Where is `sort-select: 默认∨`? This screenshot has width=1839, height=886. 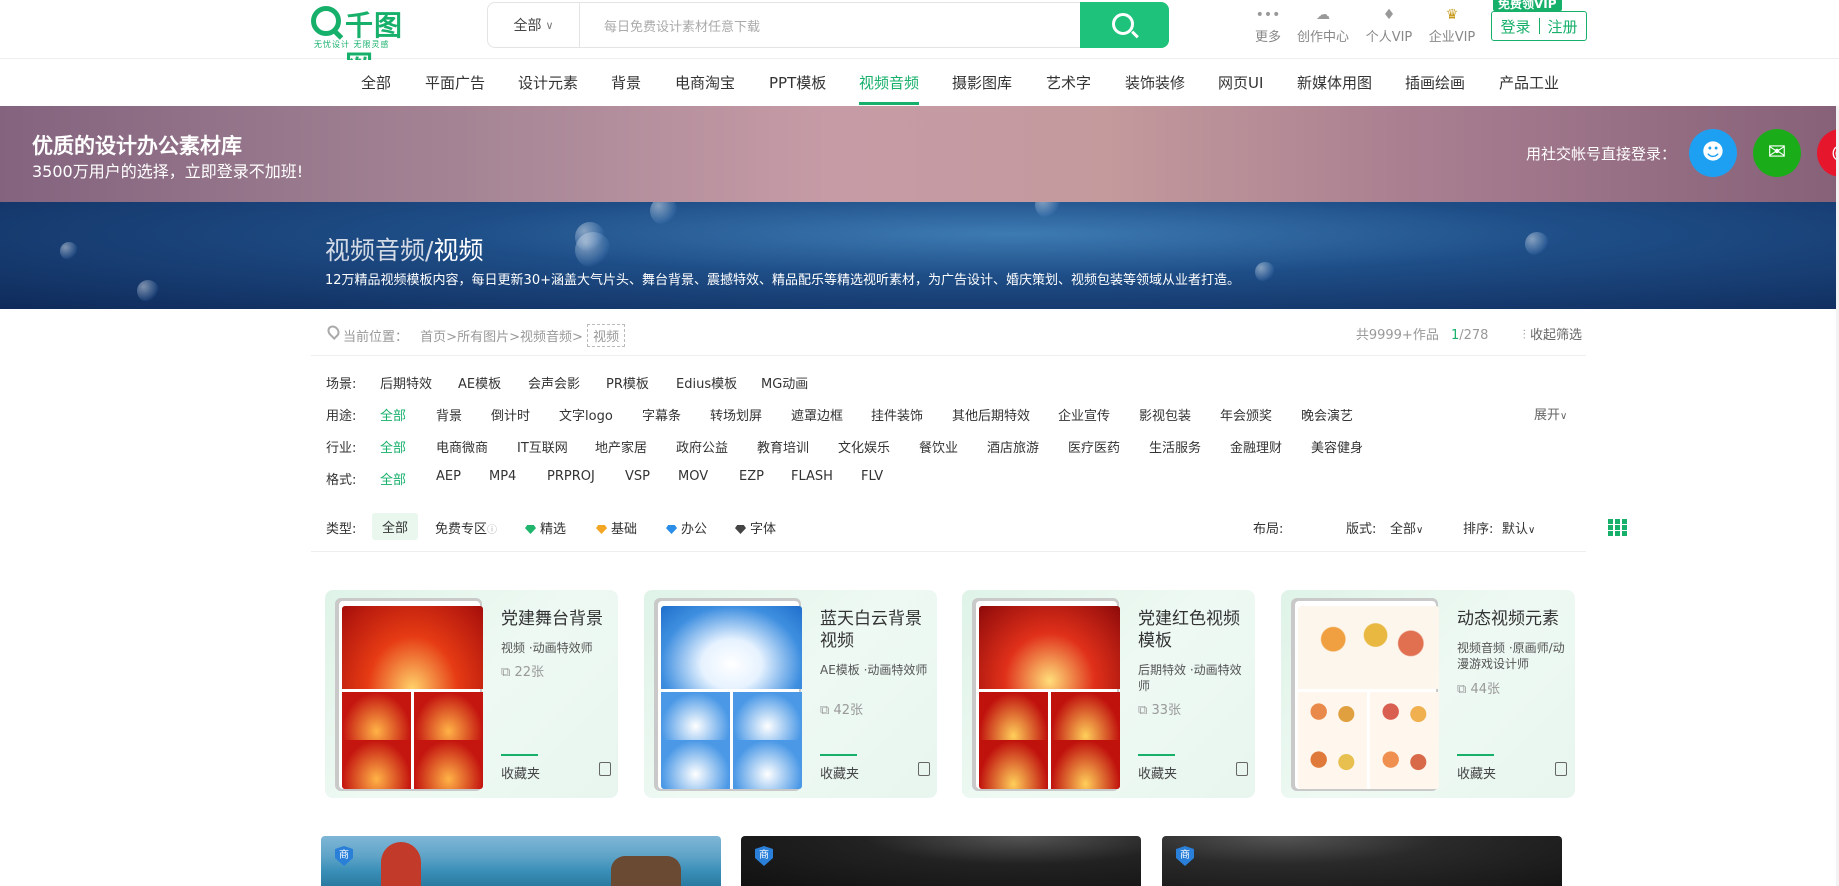 sort-select: 默认∨ is located at coordinates (1518, 527).